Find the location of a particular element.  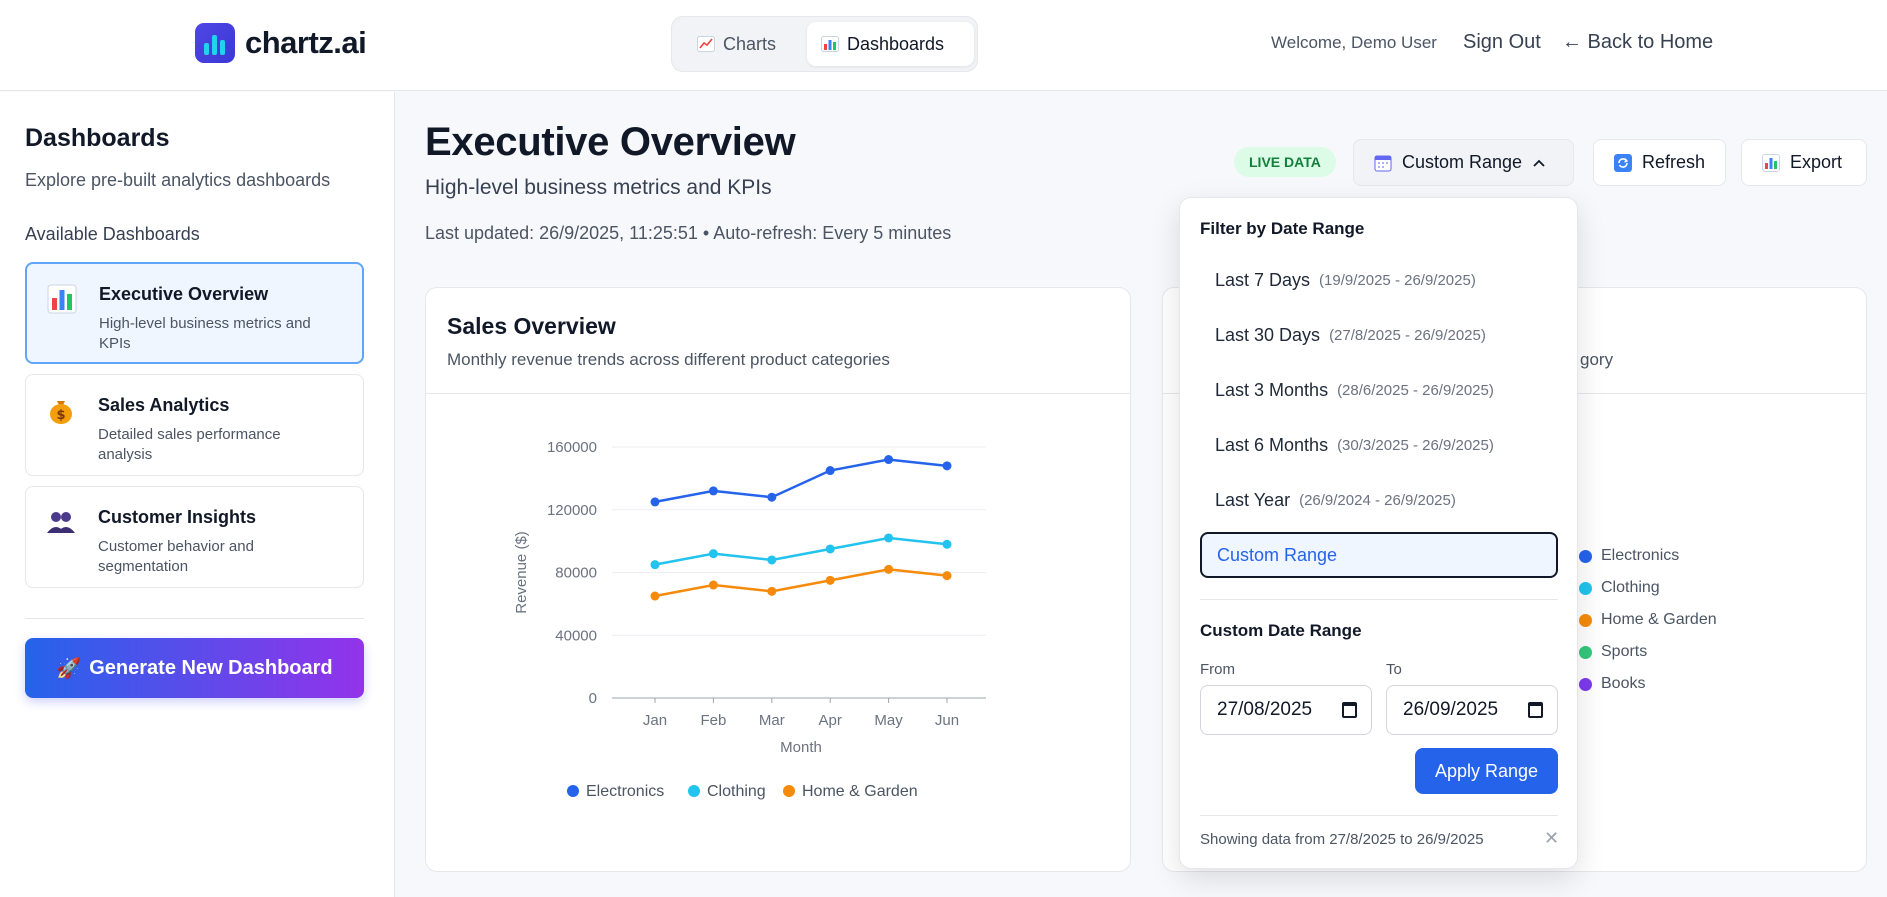

to-date-input: 26/09/2025 is located at coordinates (1472, 710).